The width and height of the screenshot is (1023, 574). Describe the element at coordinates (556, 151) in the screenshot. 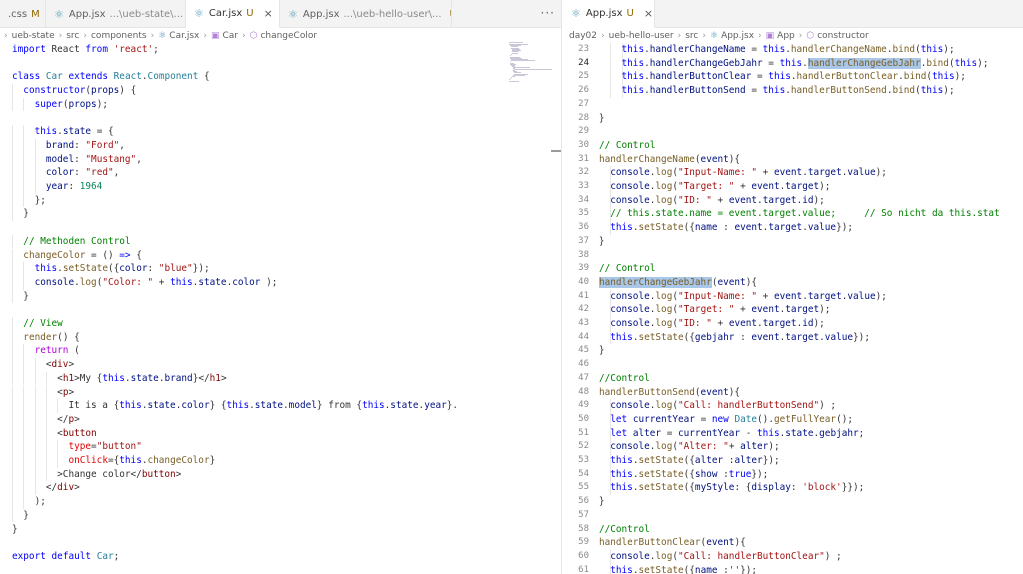

I see `scrollbar-indicator` at that location.